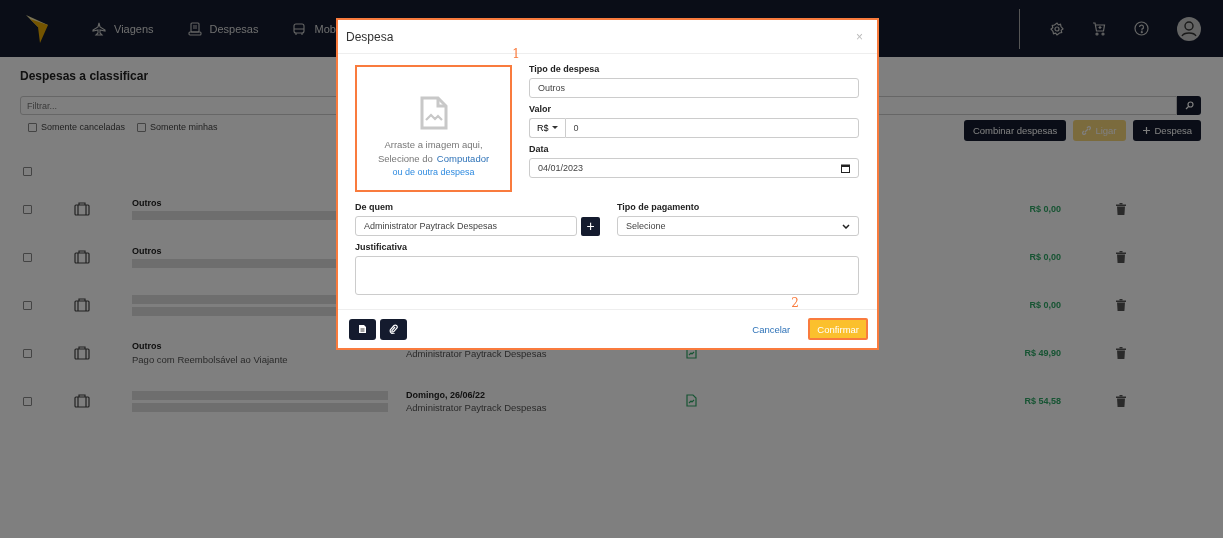 The width and height of the screenshot is (1223, 538). Describe the element at coordinates (374, 207) in the screenshot. I see `field-label: De quem` at that location.